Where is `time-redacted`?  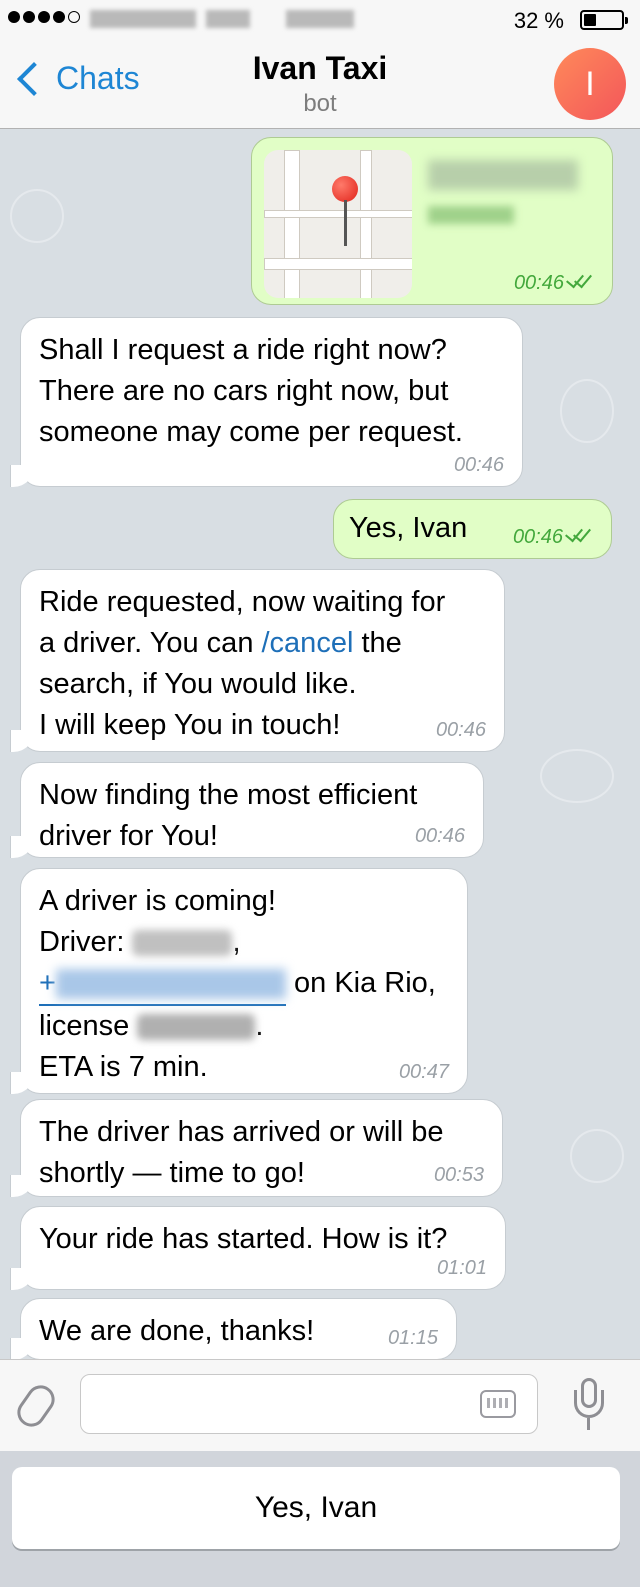
time-redacted is located at coordinates (320, 19).